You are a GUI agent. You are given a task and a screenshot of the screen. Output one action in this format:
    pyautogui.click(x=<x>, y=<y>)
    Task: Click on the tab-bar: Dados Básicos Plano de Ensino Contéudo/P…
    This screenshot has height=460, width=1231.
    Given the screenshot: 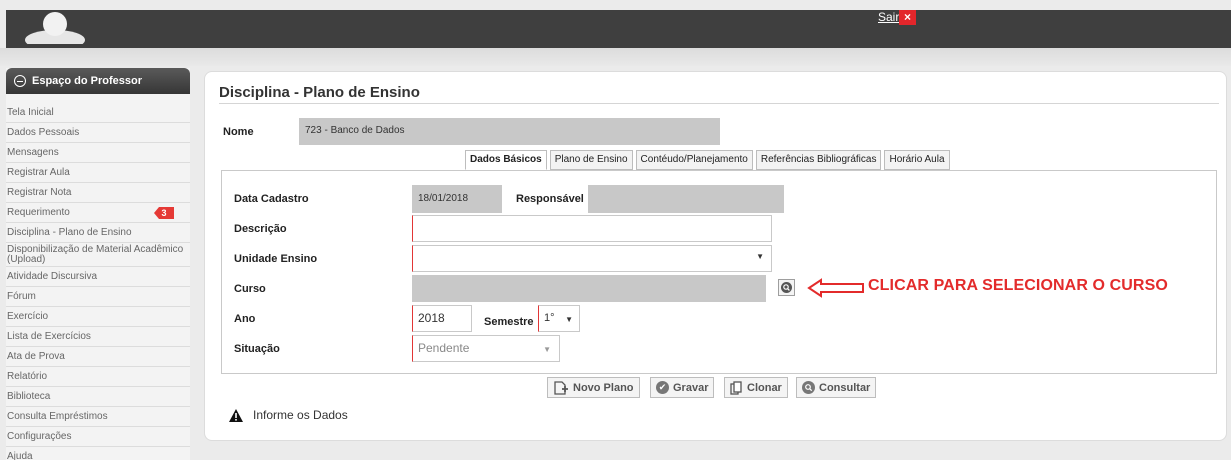 What is the action you would take?
    pyautogui.click(x=707, y=160)
    